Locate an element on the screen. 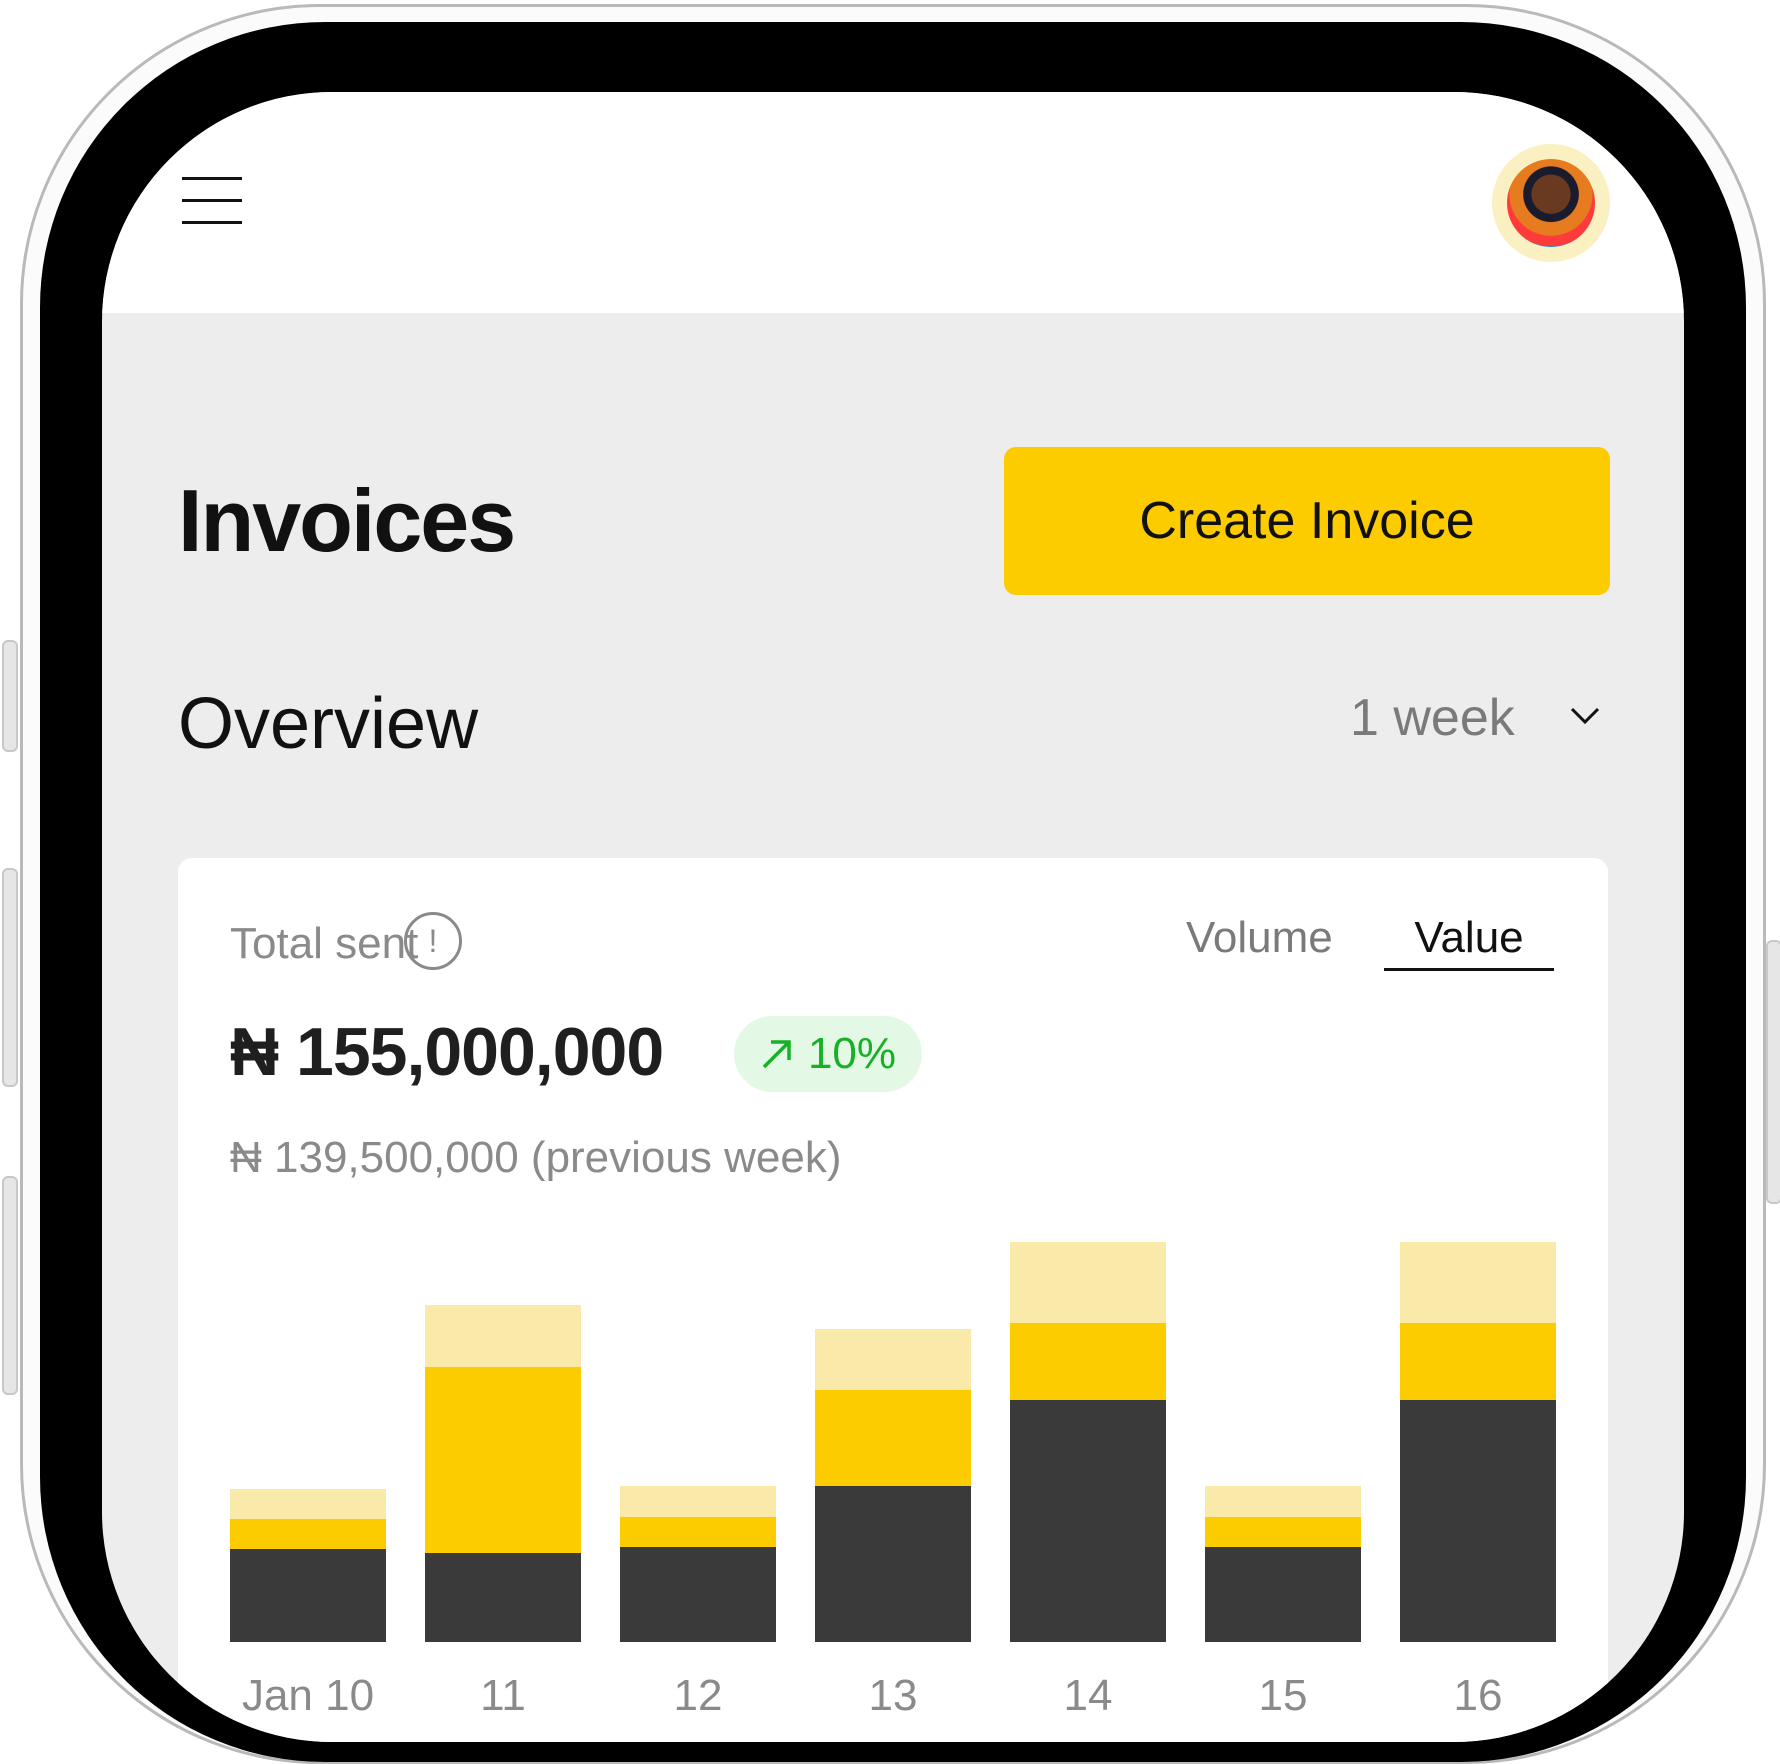 The width and height of the screenshot is (1780, 1764). total-amount: ₦ 155,000,000 is located at coordinates (447, 1052).